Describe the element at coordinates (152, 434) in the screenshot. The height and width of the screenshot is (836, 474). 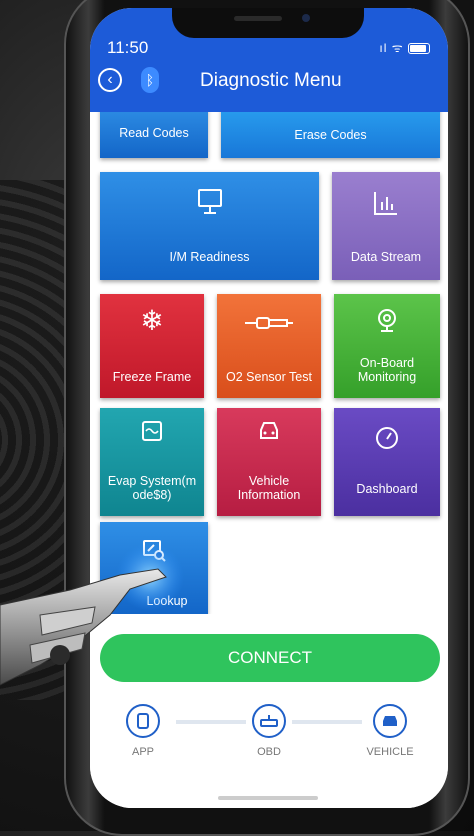
I see `evap-wave-icon` at that location.